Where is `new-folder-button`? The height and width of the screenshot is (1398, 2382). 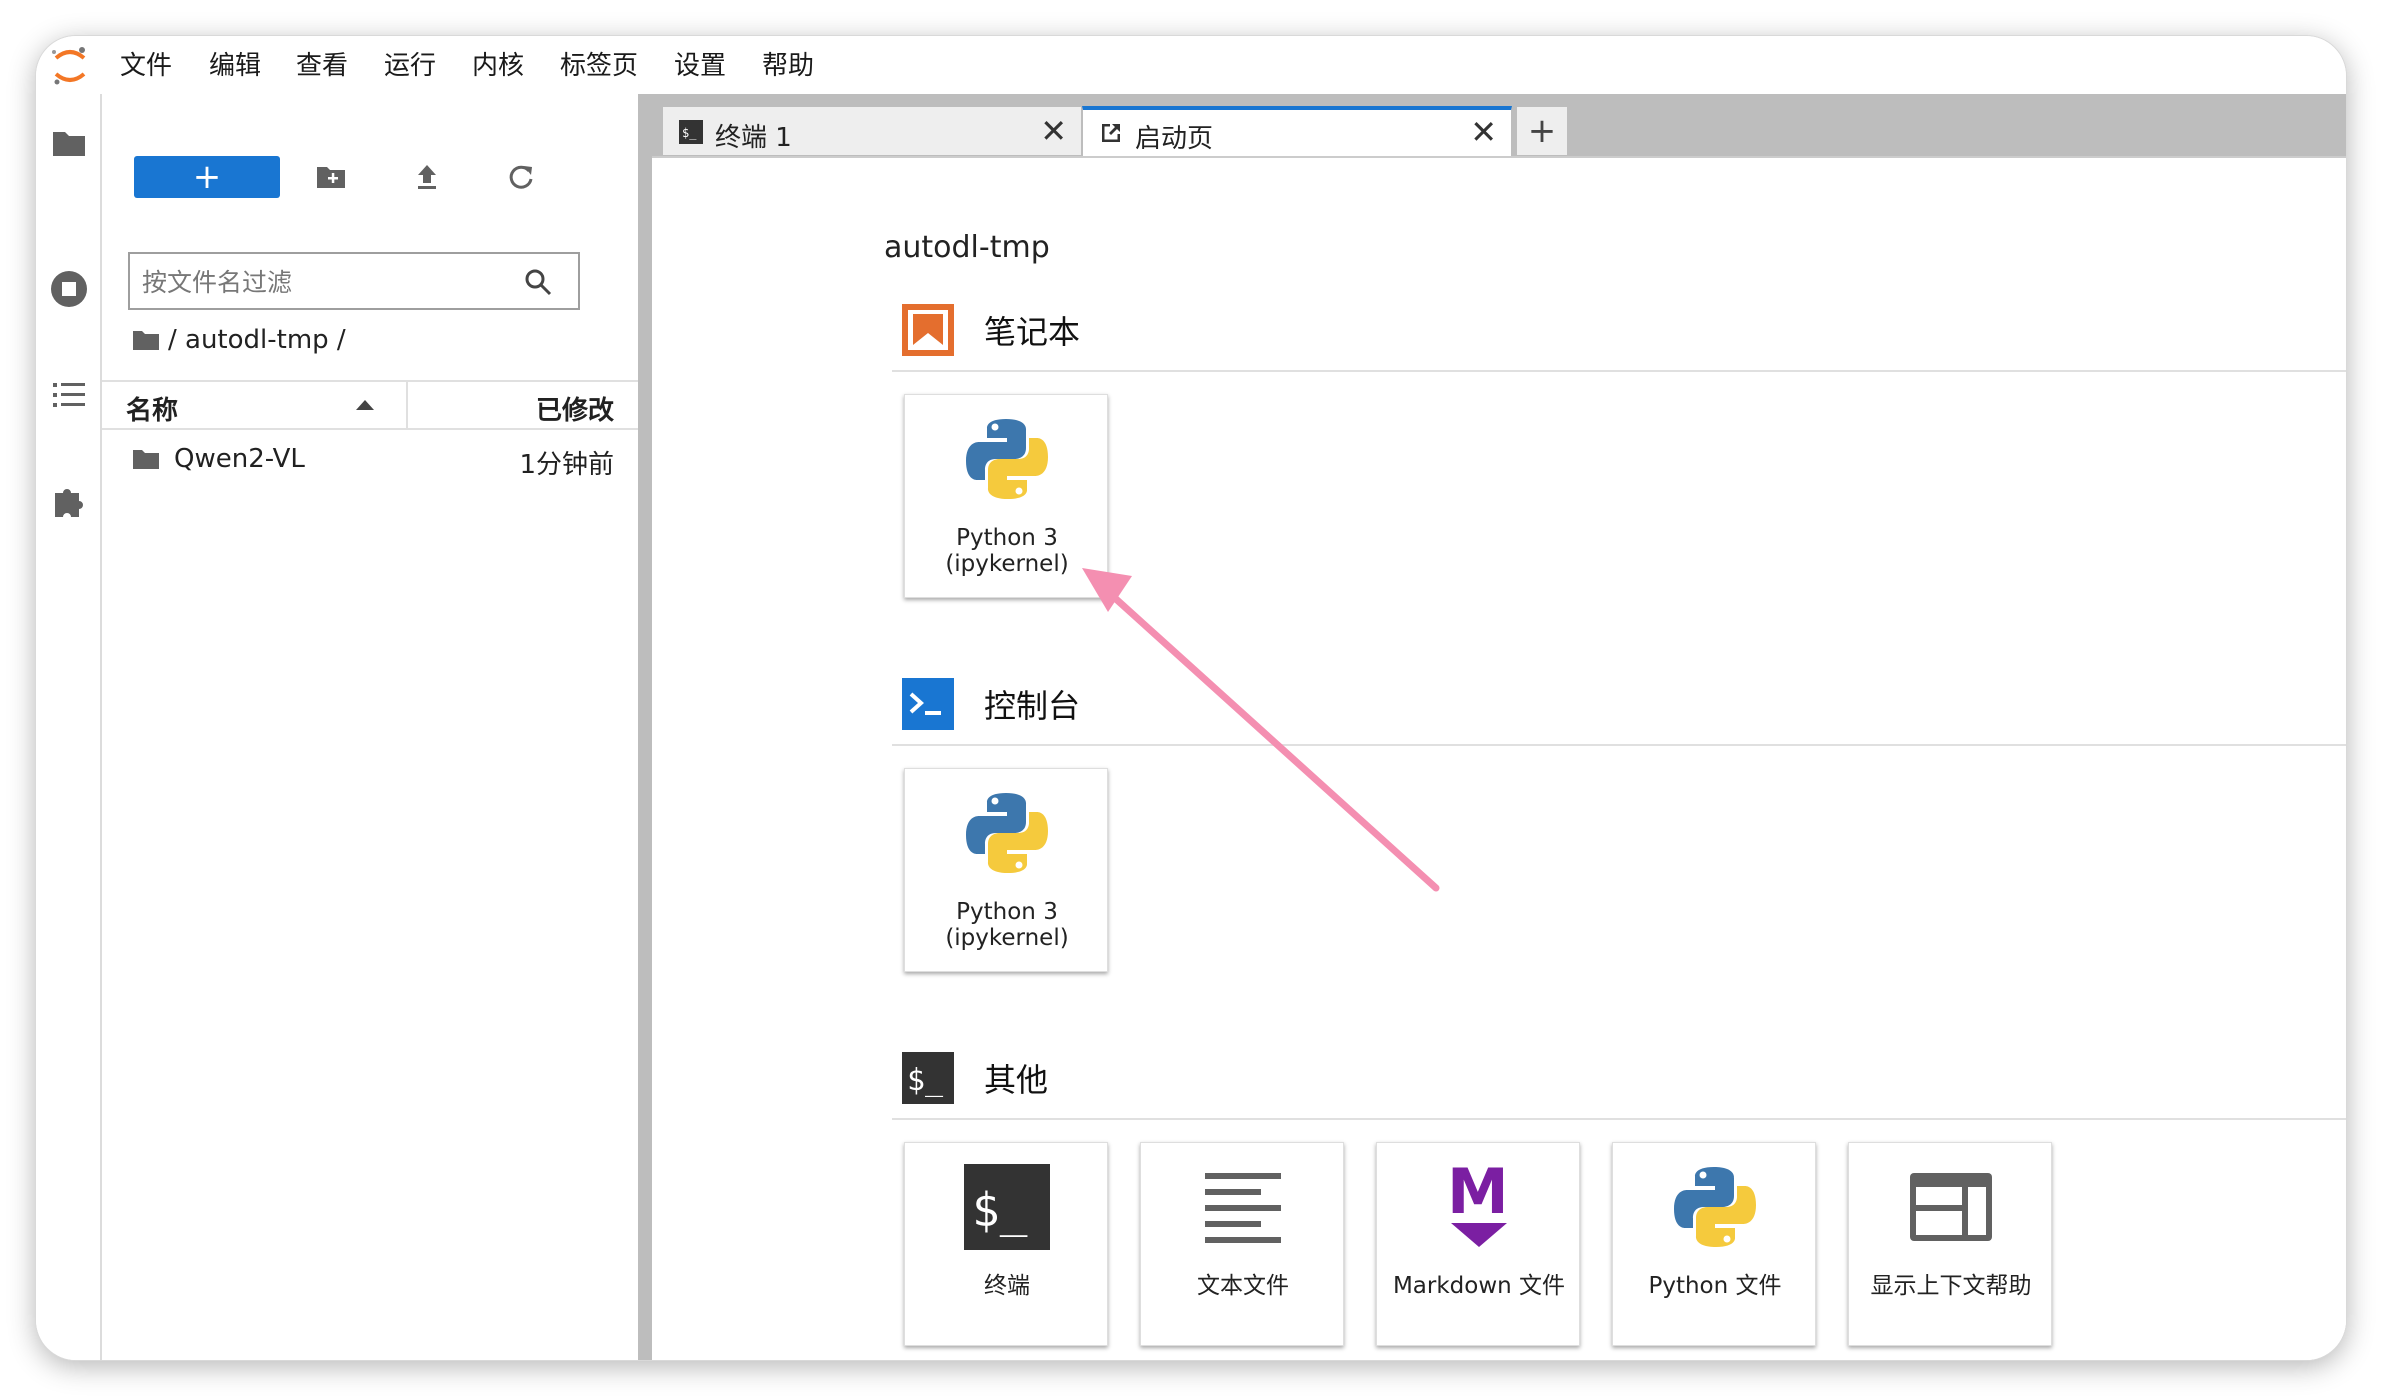 new-folder-button is located at coordinates (331, 177).